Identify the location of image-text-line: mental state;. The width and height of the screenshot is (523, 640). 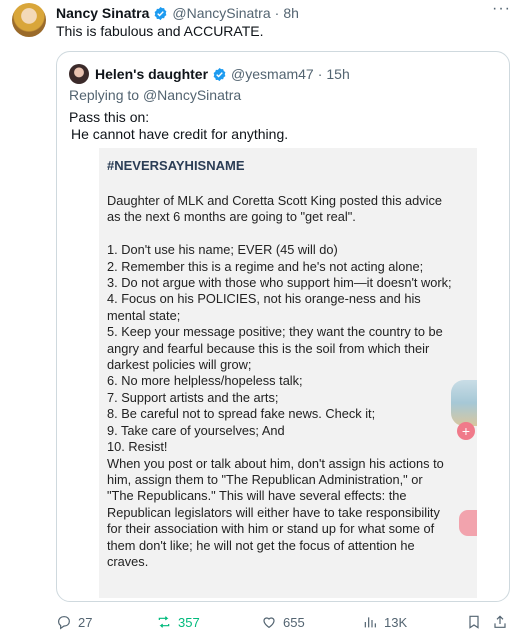
(144, 315).